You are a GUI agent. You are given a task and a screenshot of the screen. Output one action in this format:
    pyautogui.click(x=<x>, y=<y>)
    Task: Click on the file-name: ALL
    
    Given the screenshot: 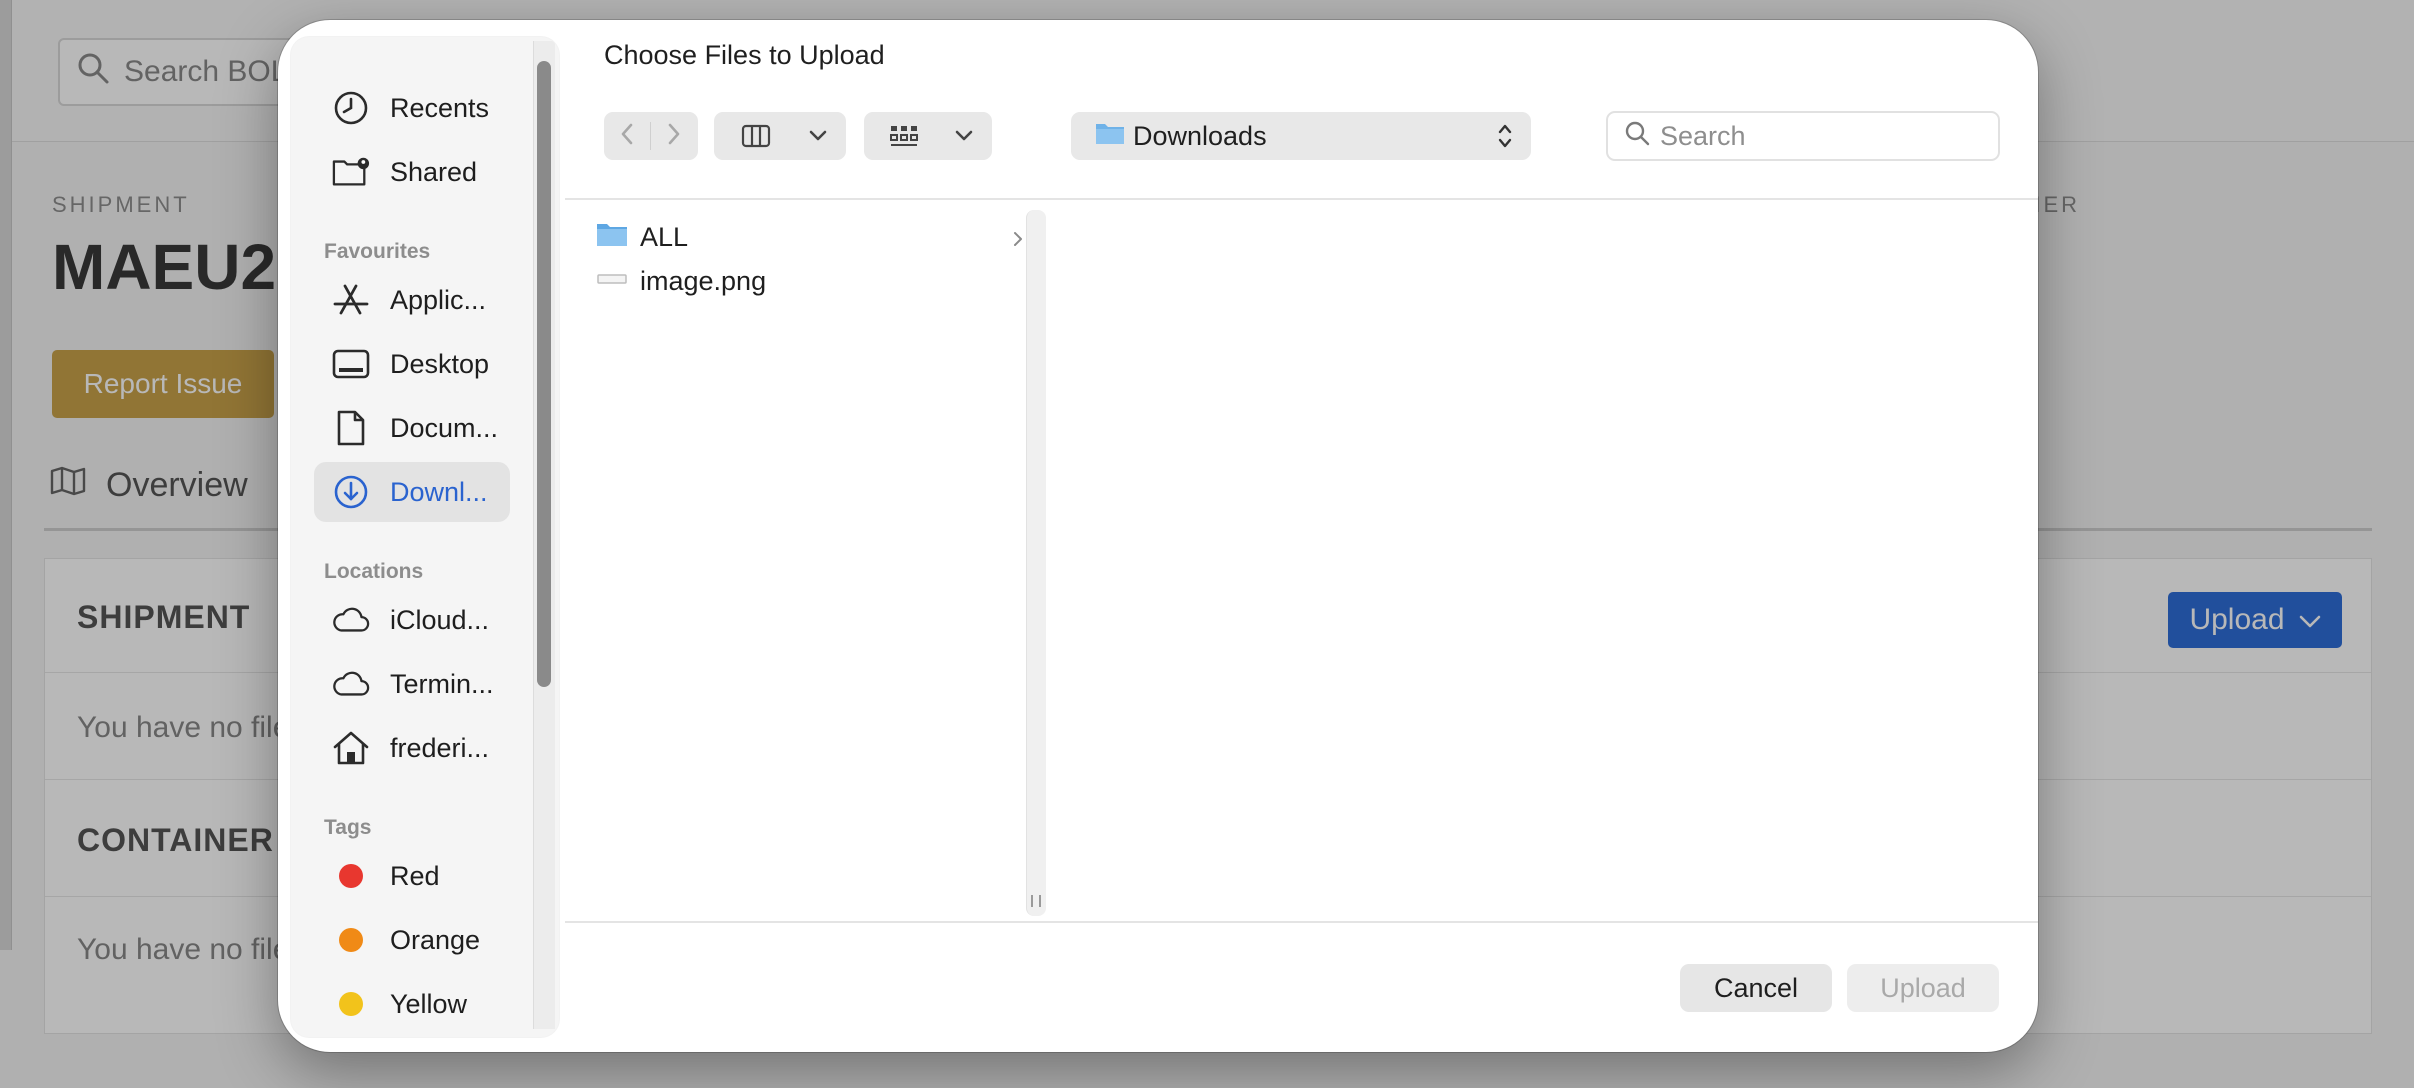 What is the action you would take?
    pyautogui.click(x=664, y=236)
    